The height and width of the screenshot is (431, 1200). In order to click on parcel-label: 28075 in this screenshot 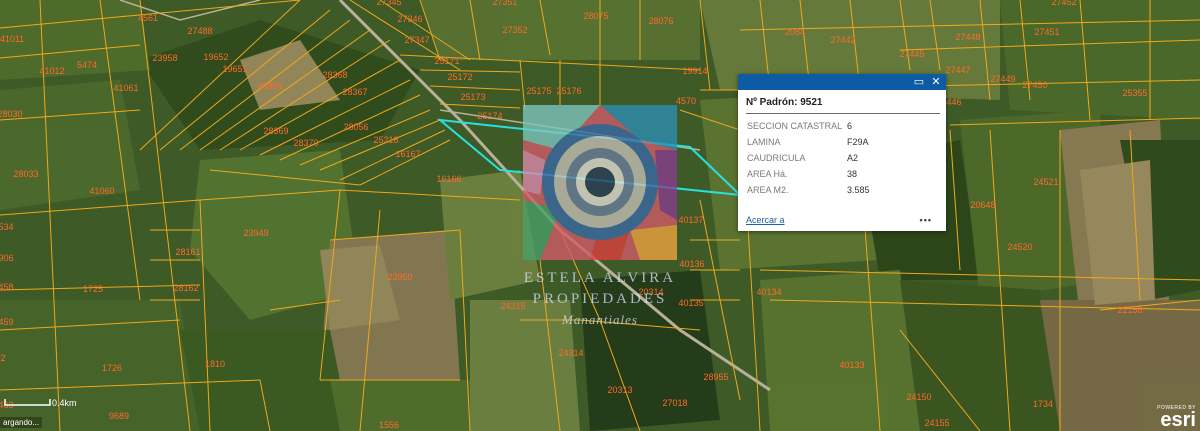, I will do `click(595, 16)`.